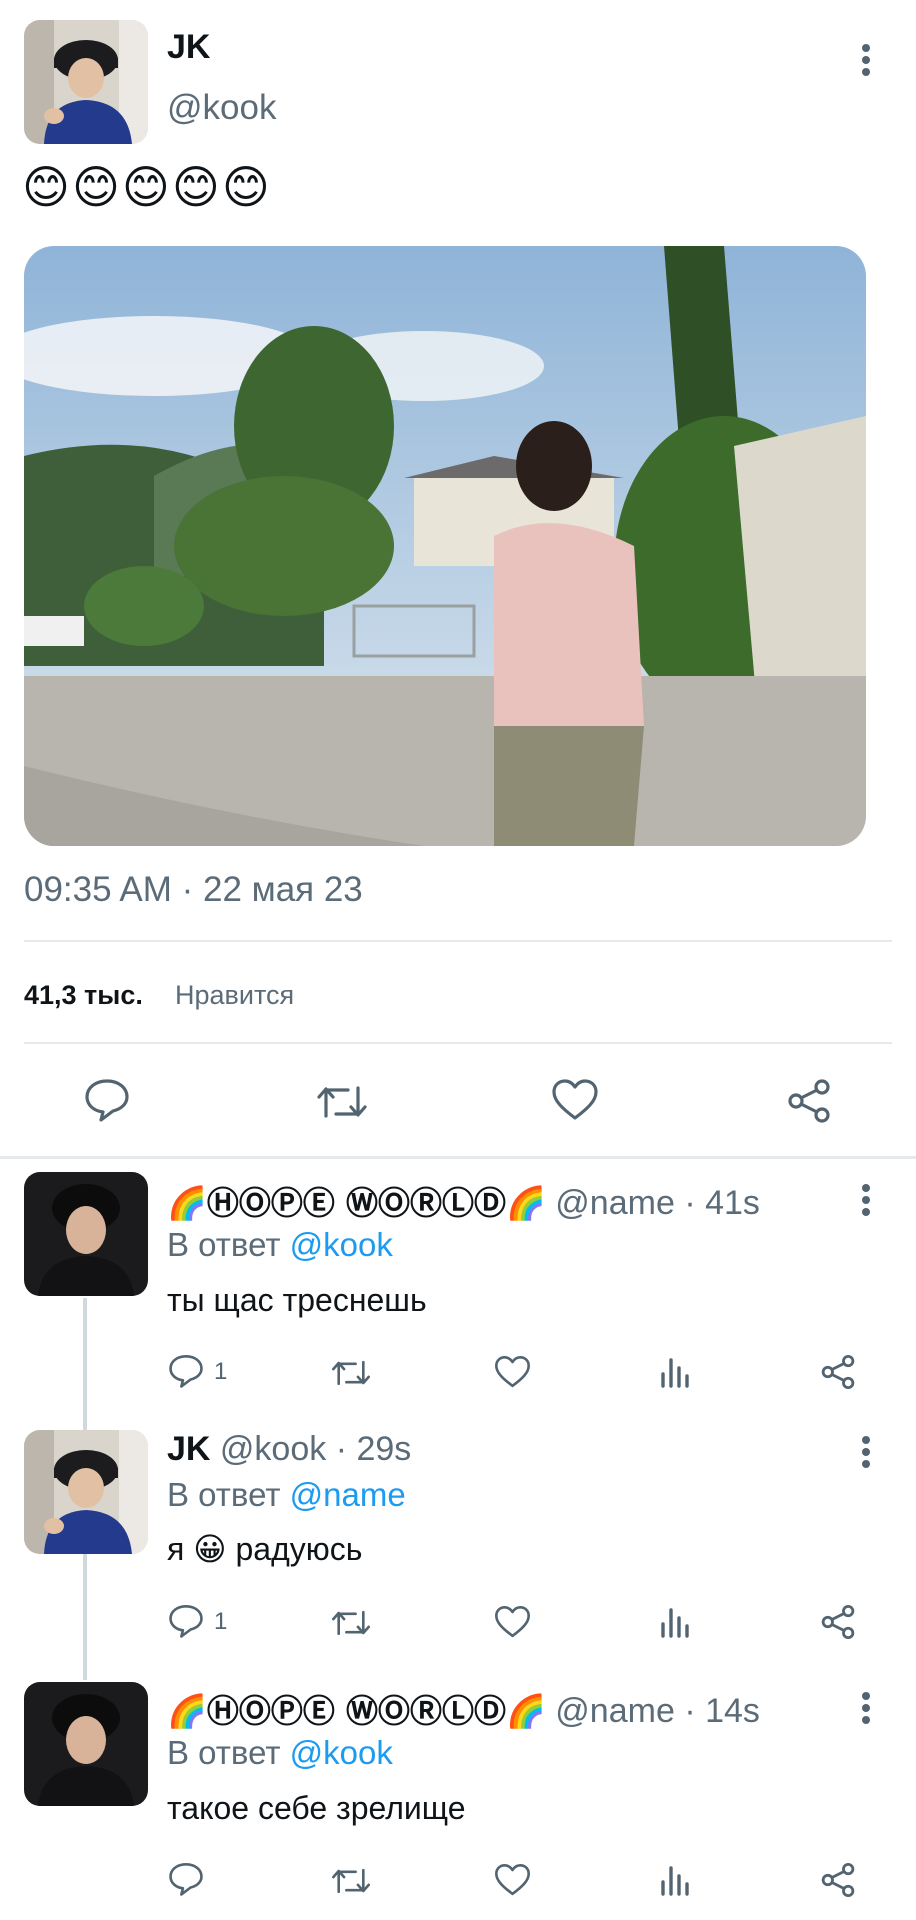 This screenshot has height=1920, width=916. What do you see at coordinates (722, 1711) in the screenshot?
I see `reply-time: · 14s` at bounding box center [722, 1711].